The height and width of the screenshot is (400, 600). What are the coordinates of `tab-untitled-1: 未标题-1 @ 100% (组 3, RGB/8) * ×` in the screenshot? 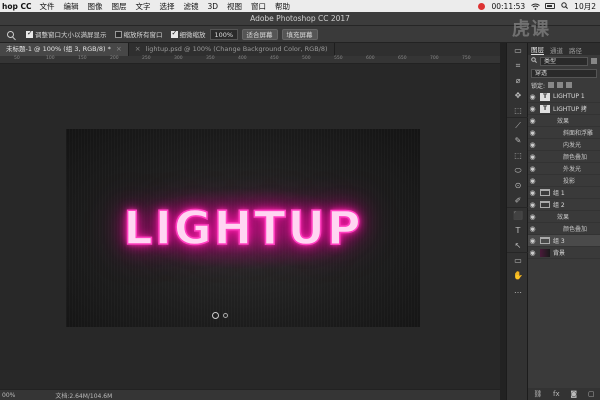 It's located at (64, 49).